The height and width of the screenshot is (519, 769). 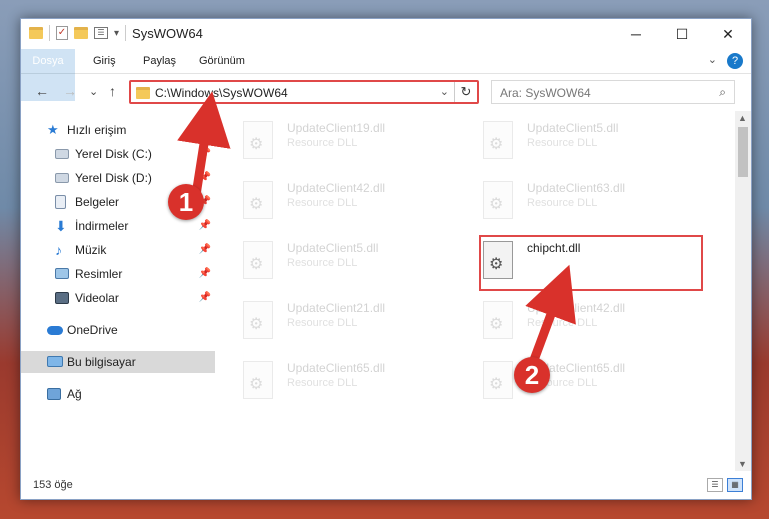 I want to click on back-button: ←, so click(x=42, y=91).